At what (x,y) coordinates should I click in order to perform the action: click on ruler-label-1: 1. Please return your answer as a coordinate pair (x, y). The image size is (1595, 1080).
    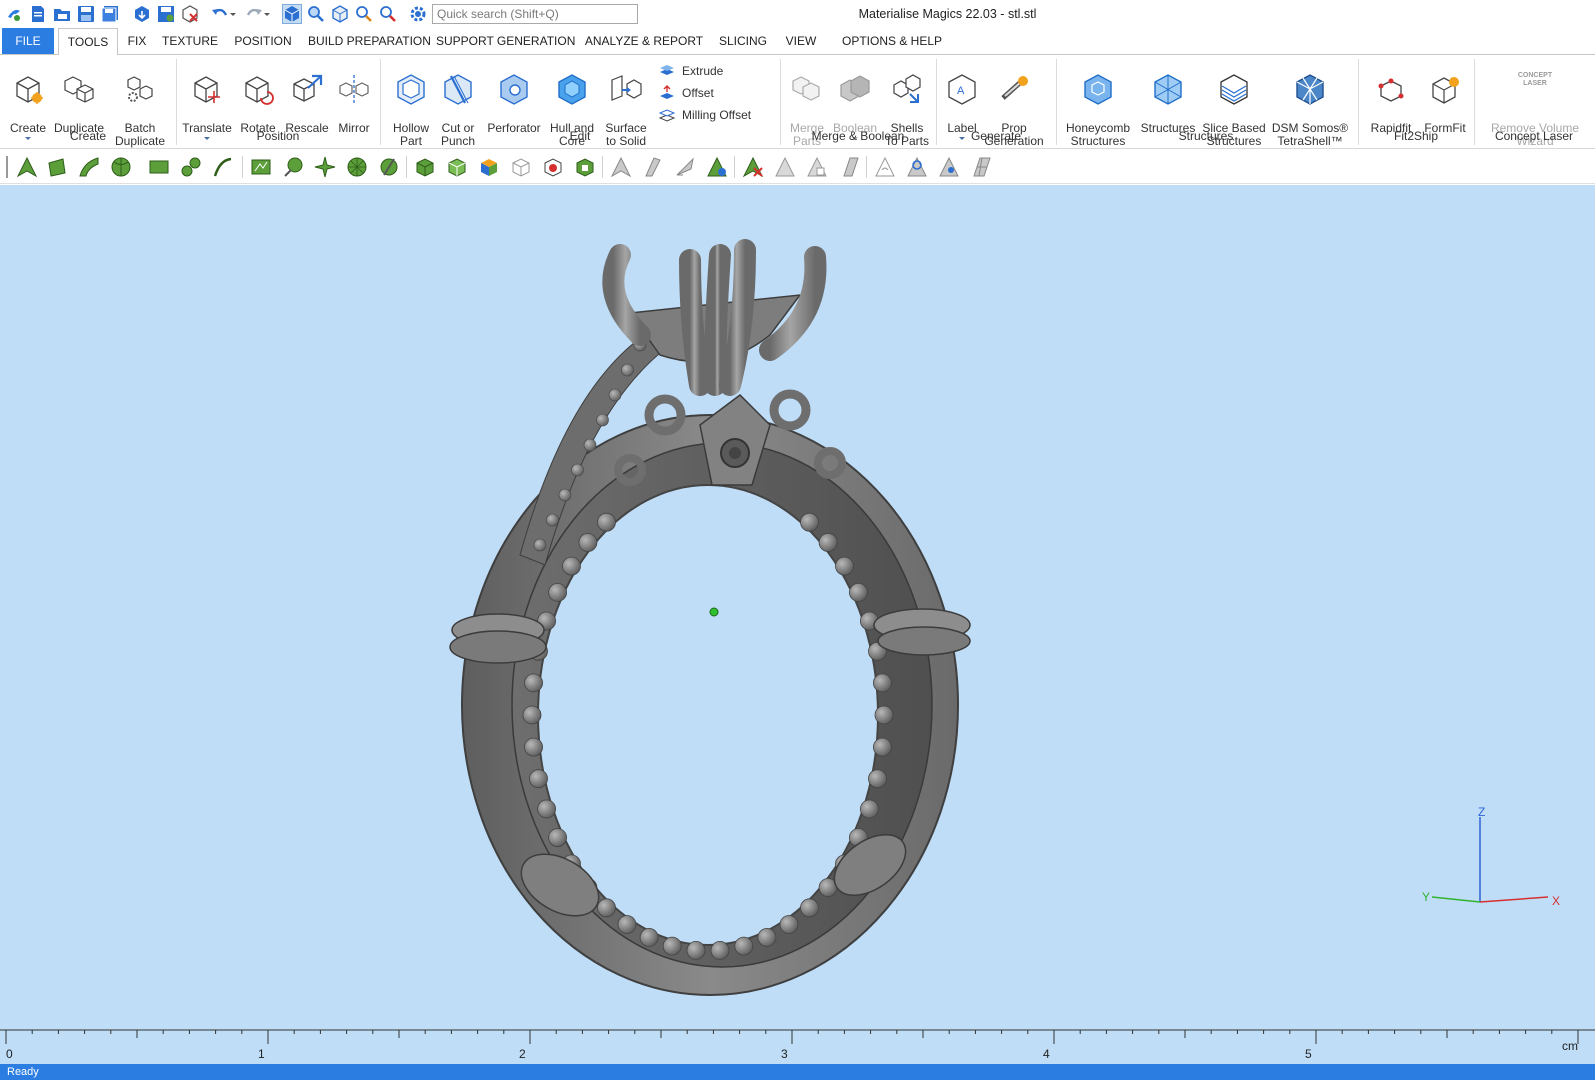
    Looking at the image, I should click on (261, 1054).